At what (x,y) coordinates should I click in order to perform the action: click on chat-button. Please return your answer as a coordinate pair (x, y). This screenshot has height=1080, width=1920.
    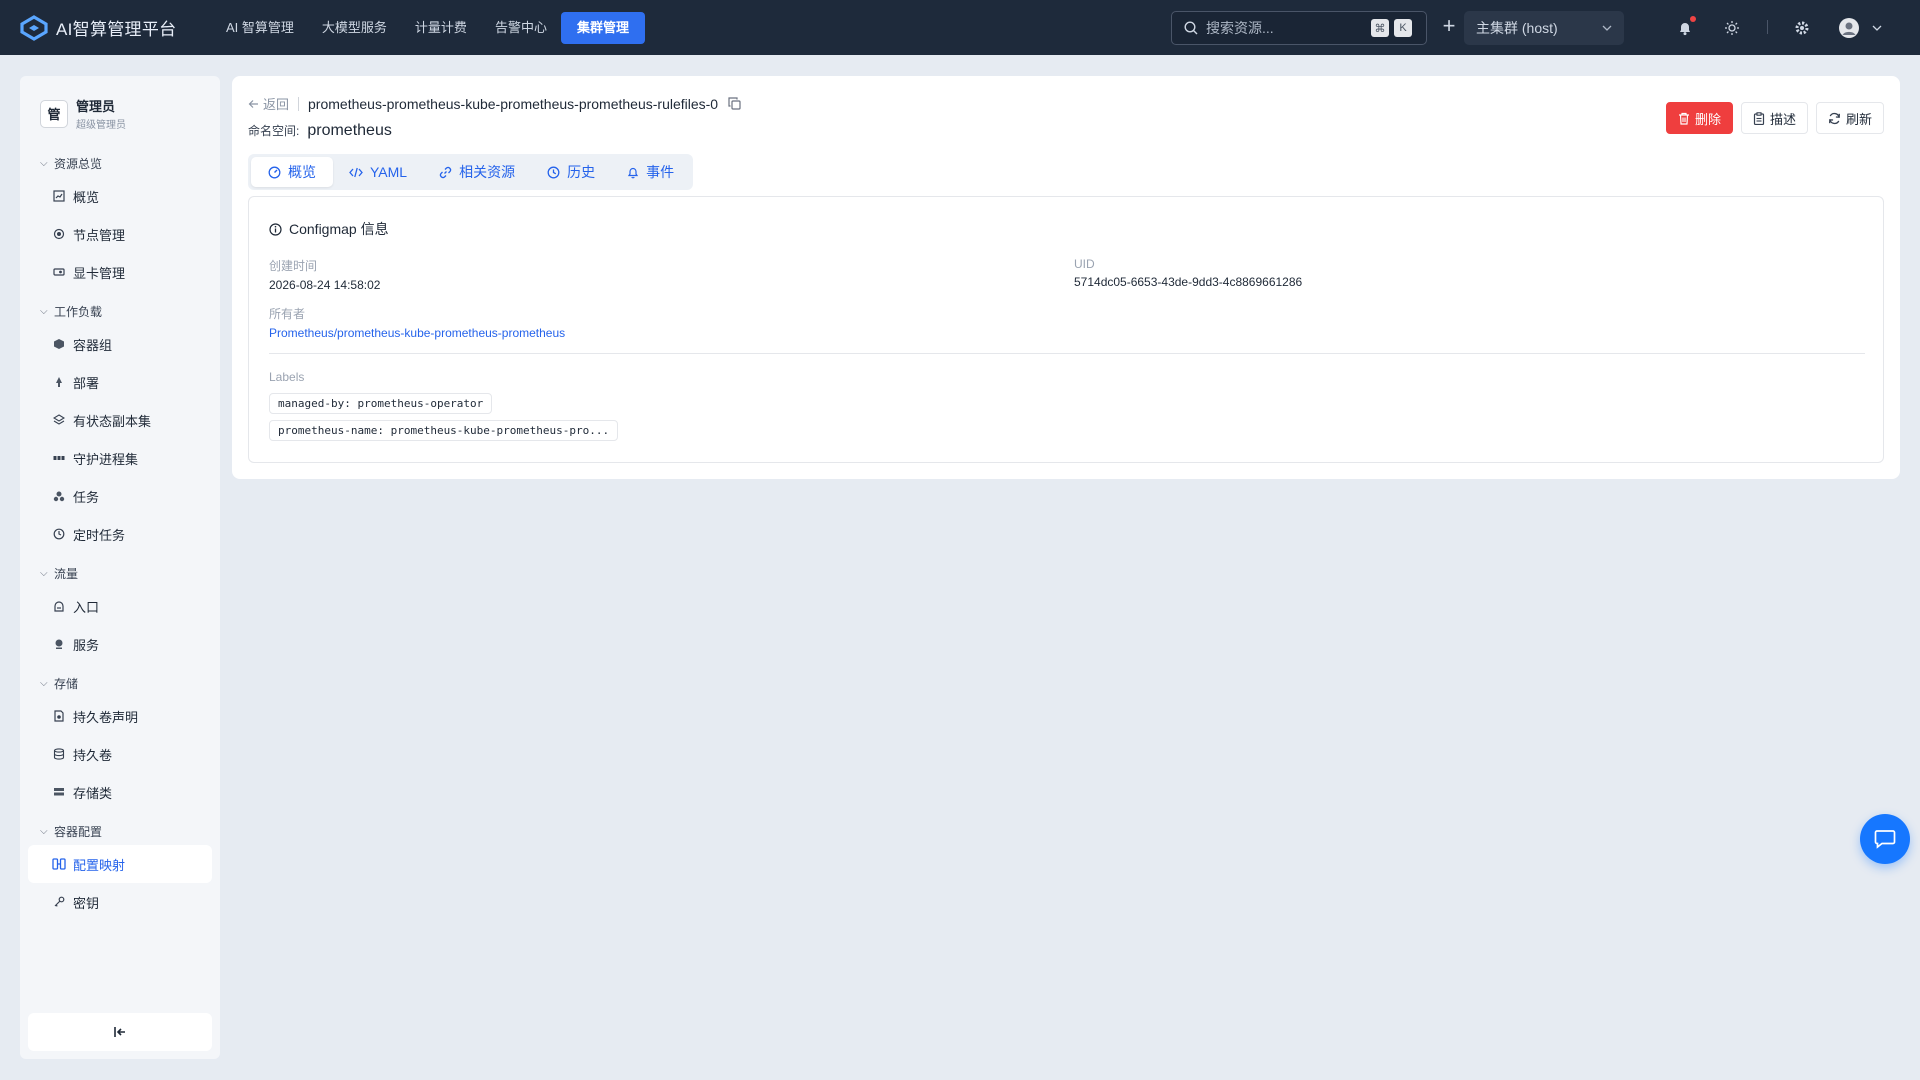
    Looking at the image, I should click on (1885, 839).